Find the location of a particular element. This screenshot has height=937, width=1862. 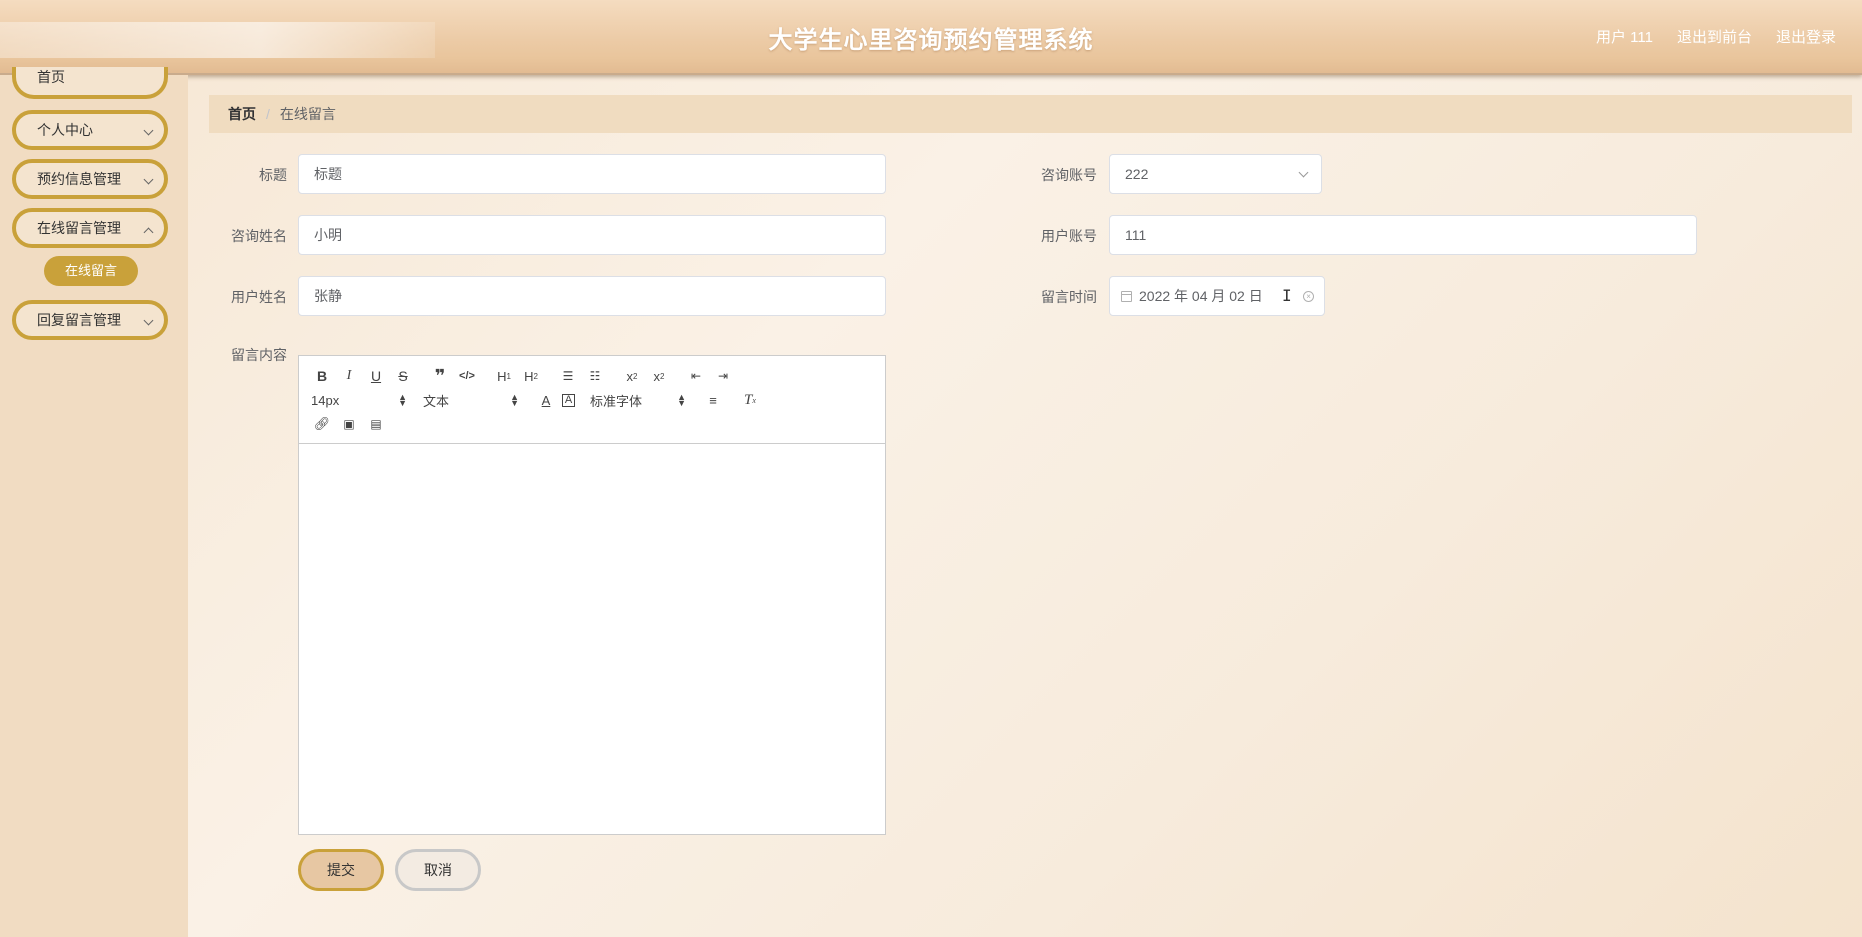

sidebar-item-home: 首页 is located at coordinates (90, 83).